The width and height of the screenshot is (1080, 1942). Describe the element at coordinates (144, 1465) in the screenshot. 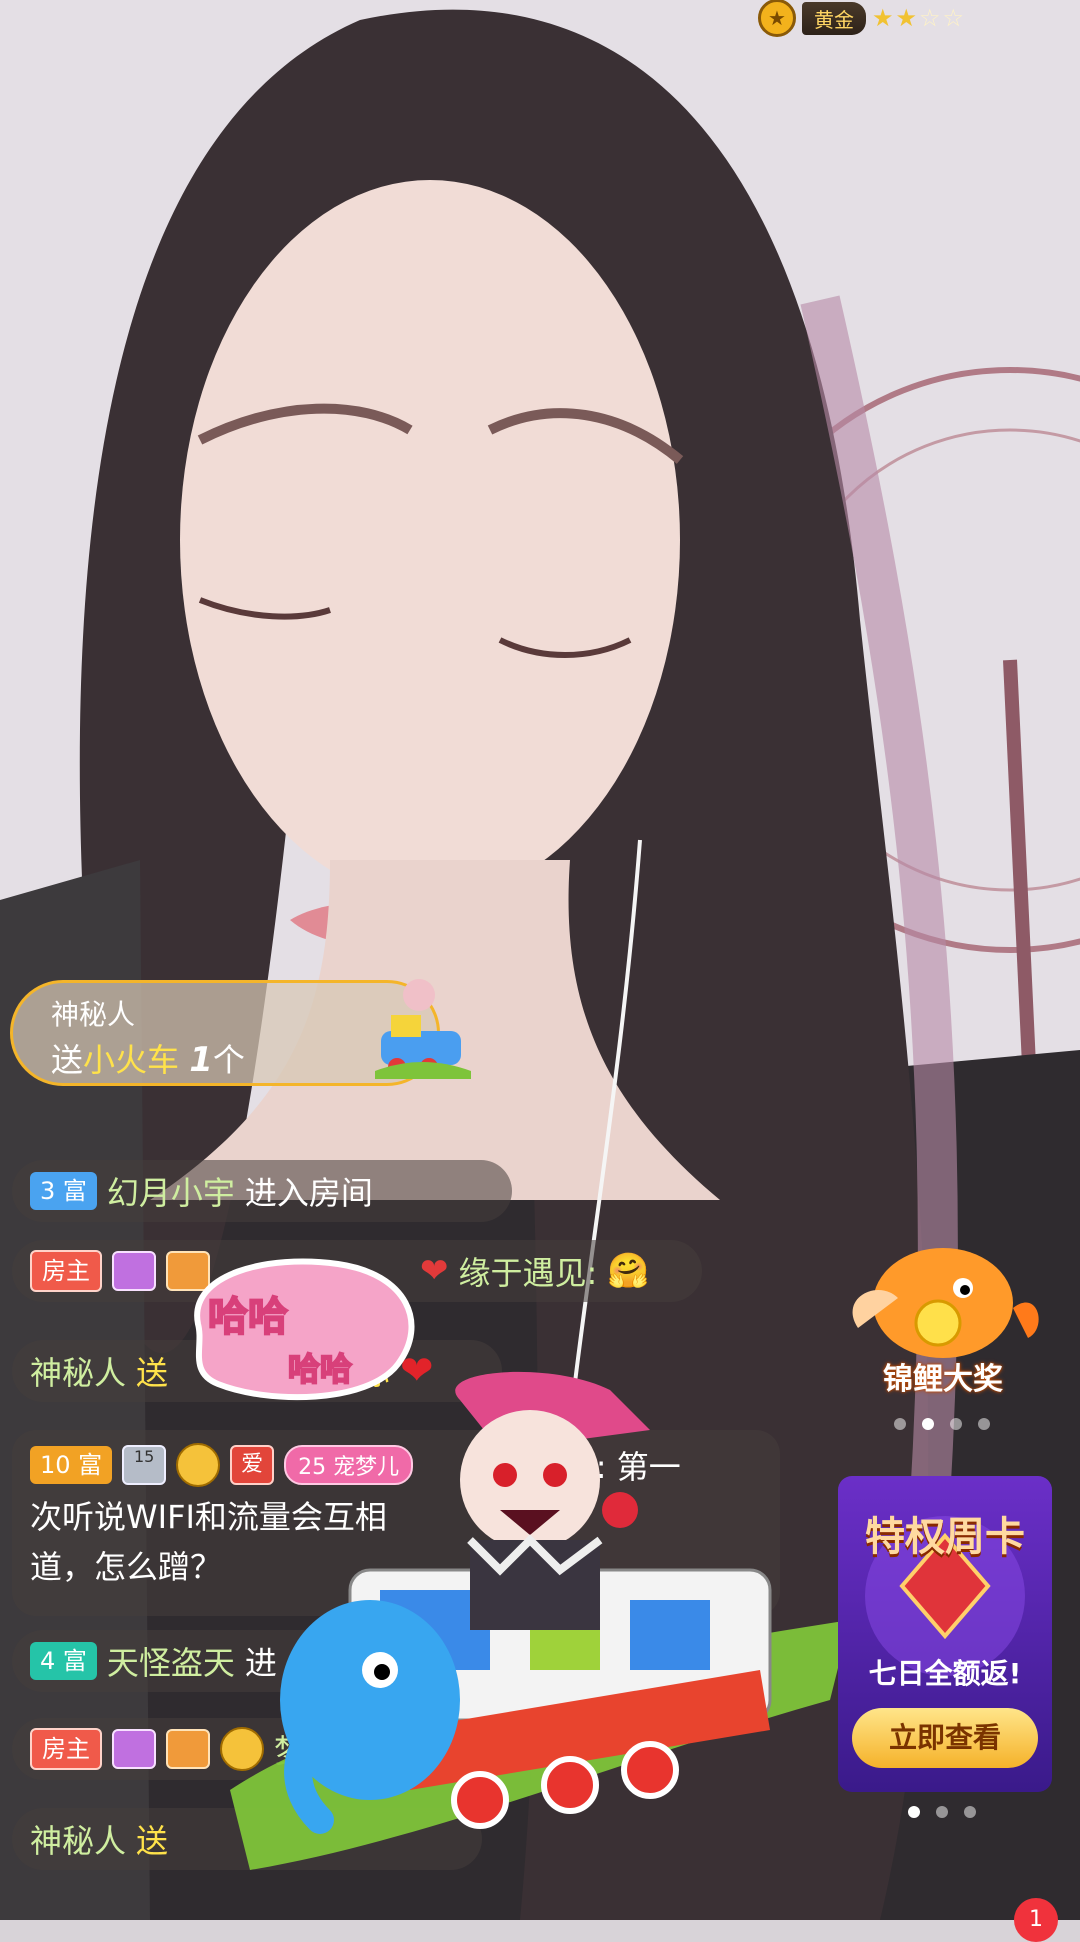

I see `shield-level-icon: 15` at that location.